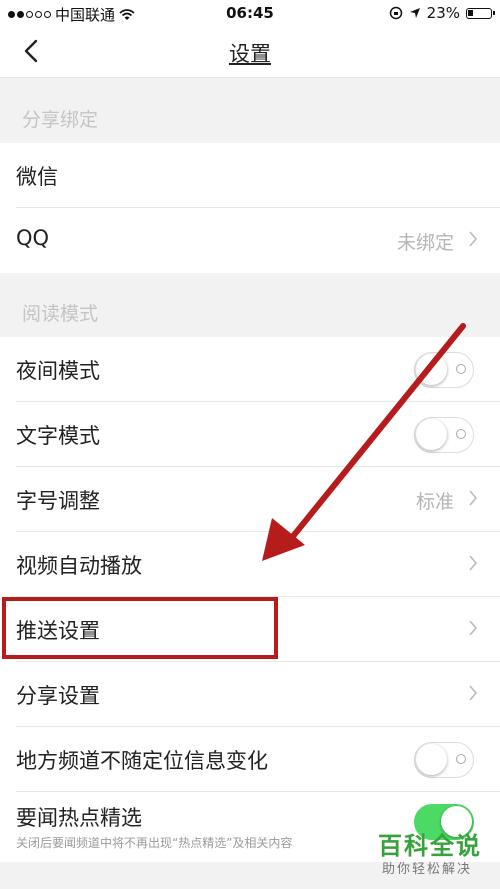 Image resolution: width=500 pixels, height=889 pixels. I want to click on annotation-highlight-box, so click(140, 628).